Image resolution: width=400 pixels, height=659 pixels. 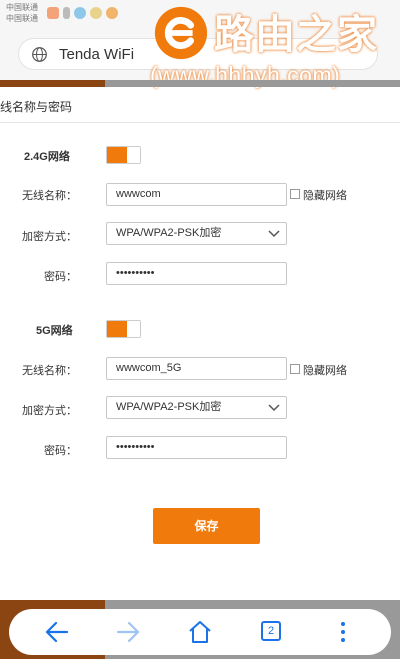 I want to click on ssid-24g-label: 无线名称：, so click(x=49, y=196).